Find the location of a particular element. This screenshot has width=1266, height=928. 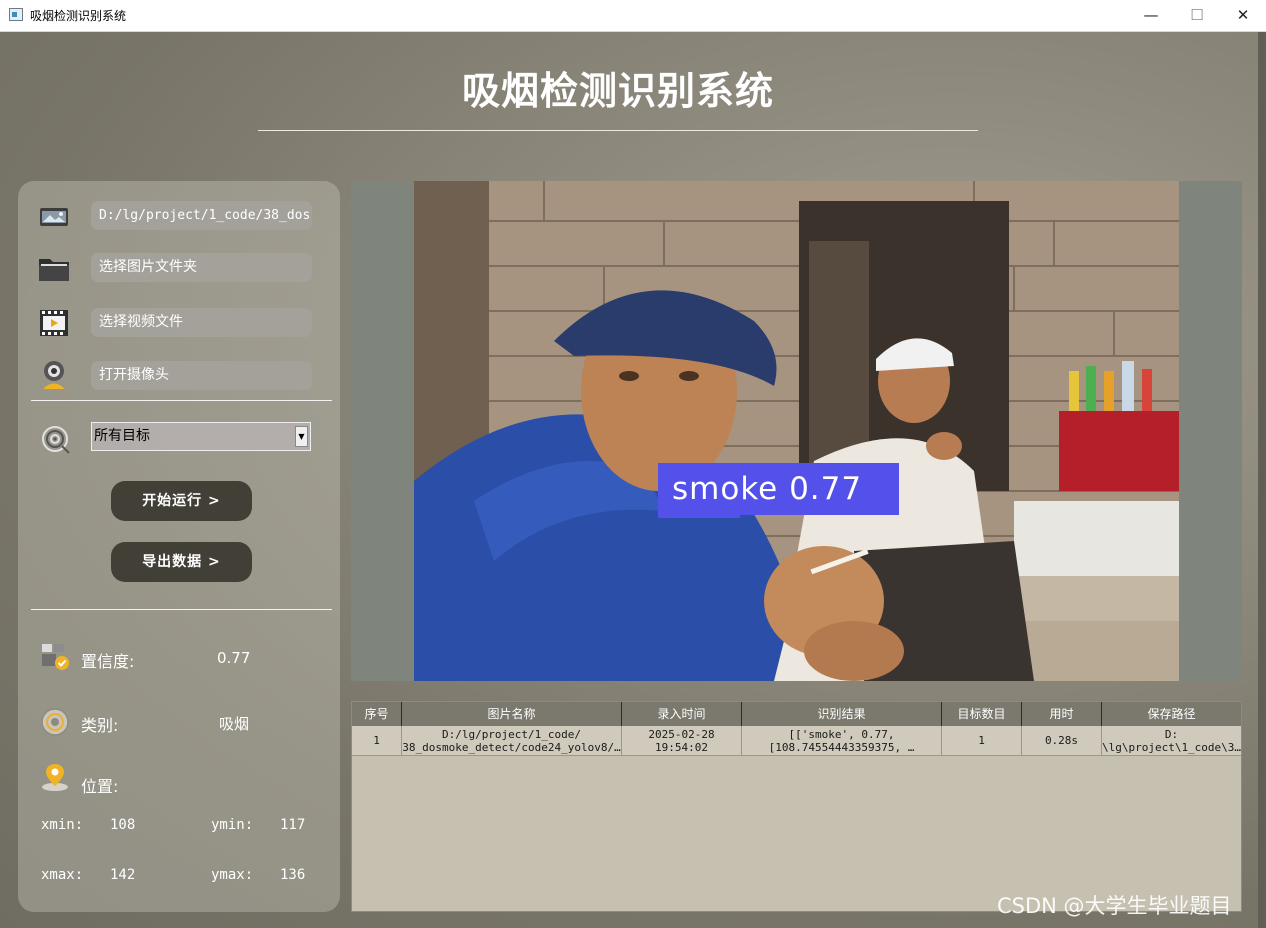

target-icon is located at coordinates (56, 440).